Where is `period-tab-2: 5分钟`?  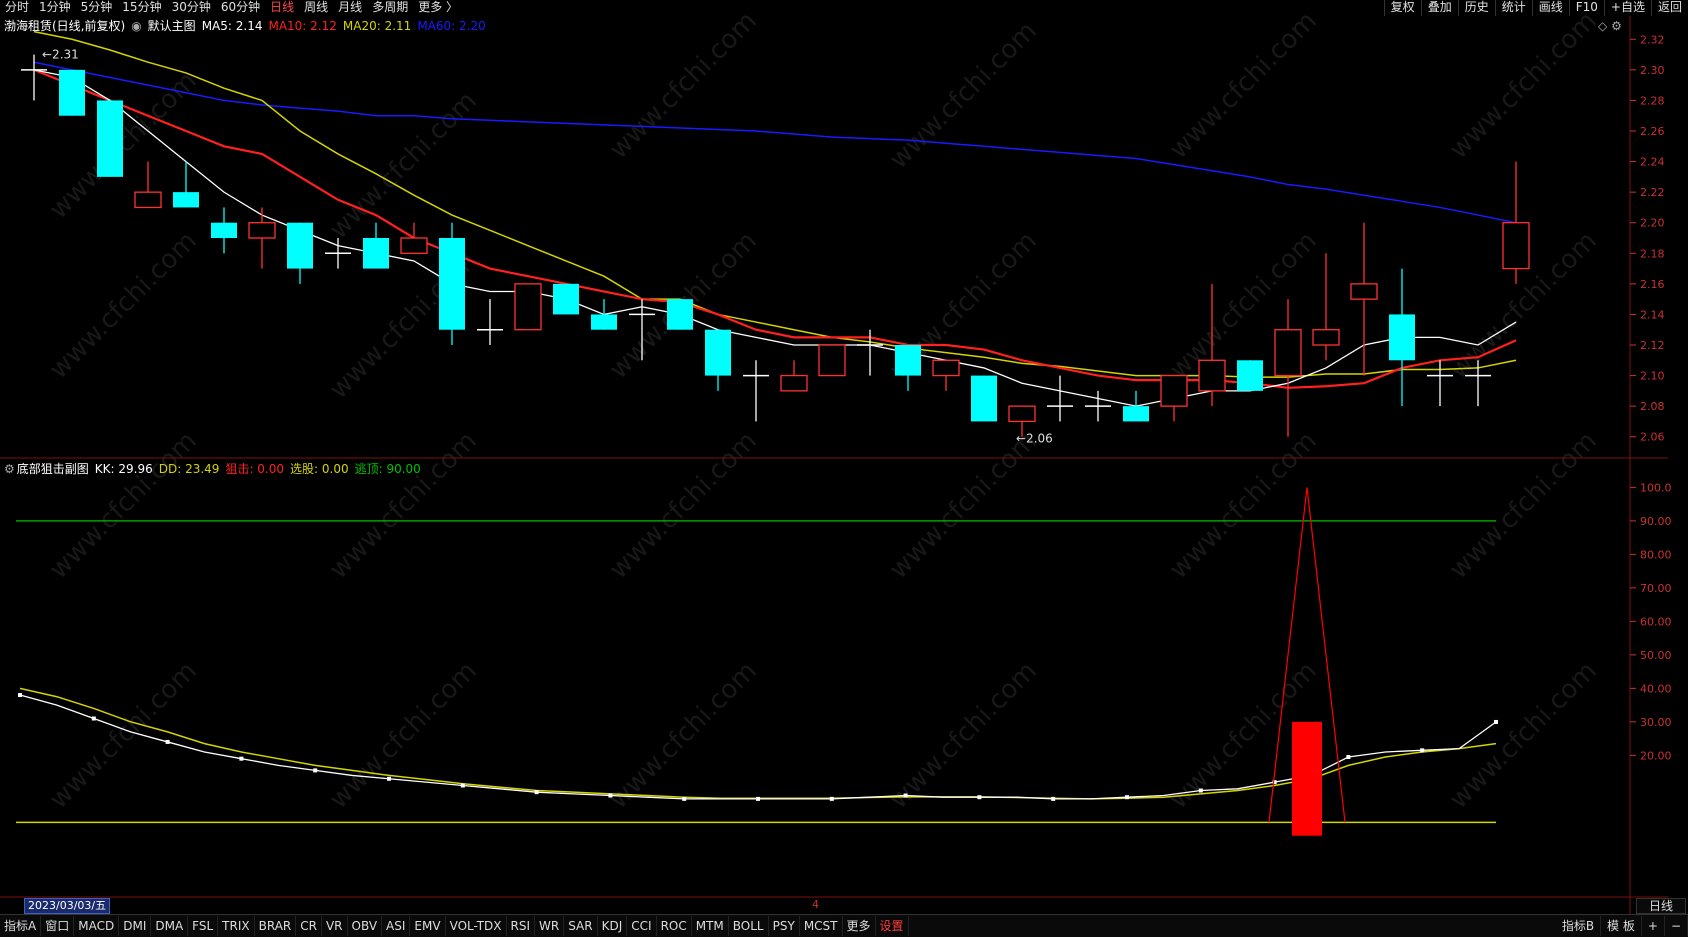
period-tab-2: 5分钟 is located at coordinates (97, 8).